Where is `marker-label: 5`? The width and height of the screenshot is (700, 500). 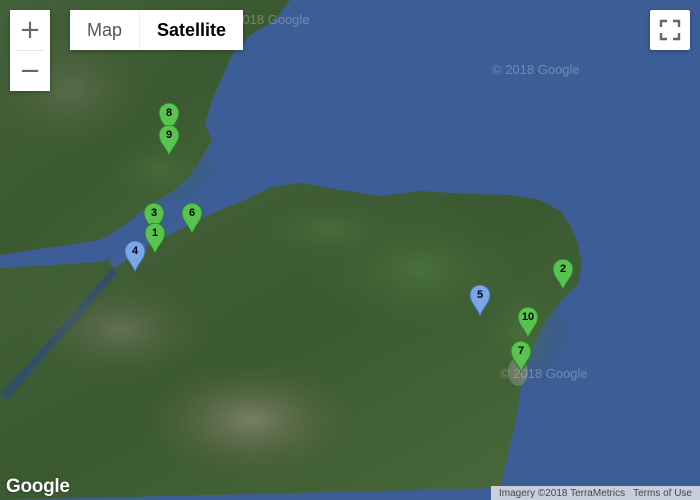
marker-label: 5 is located at coordinates (480, 295).